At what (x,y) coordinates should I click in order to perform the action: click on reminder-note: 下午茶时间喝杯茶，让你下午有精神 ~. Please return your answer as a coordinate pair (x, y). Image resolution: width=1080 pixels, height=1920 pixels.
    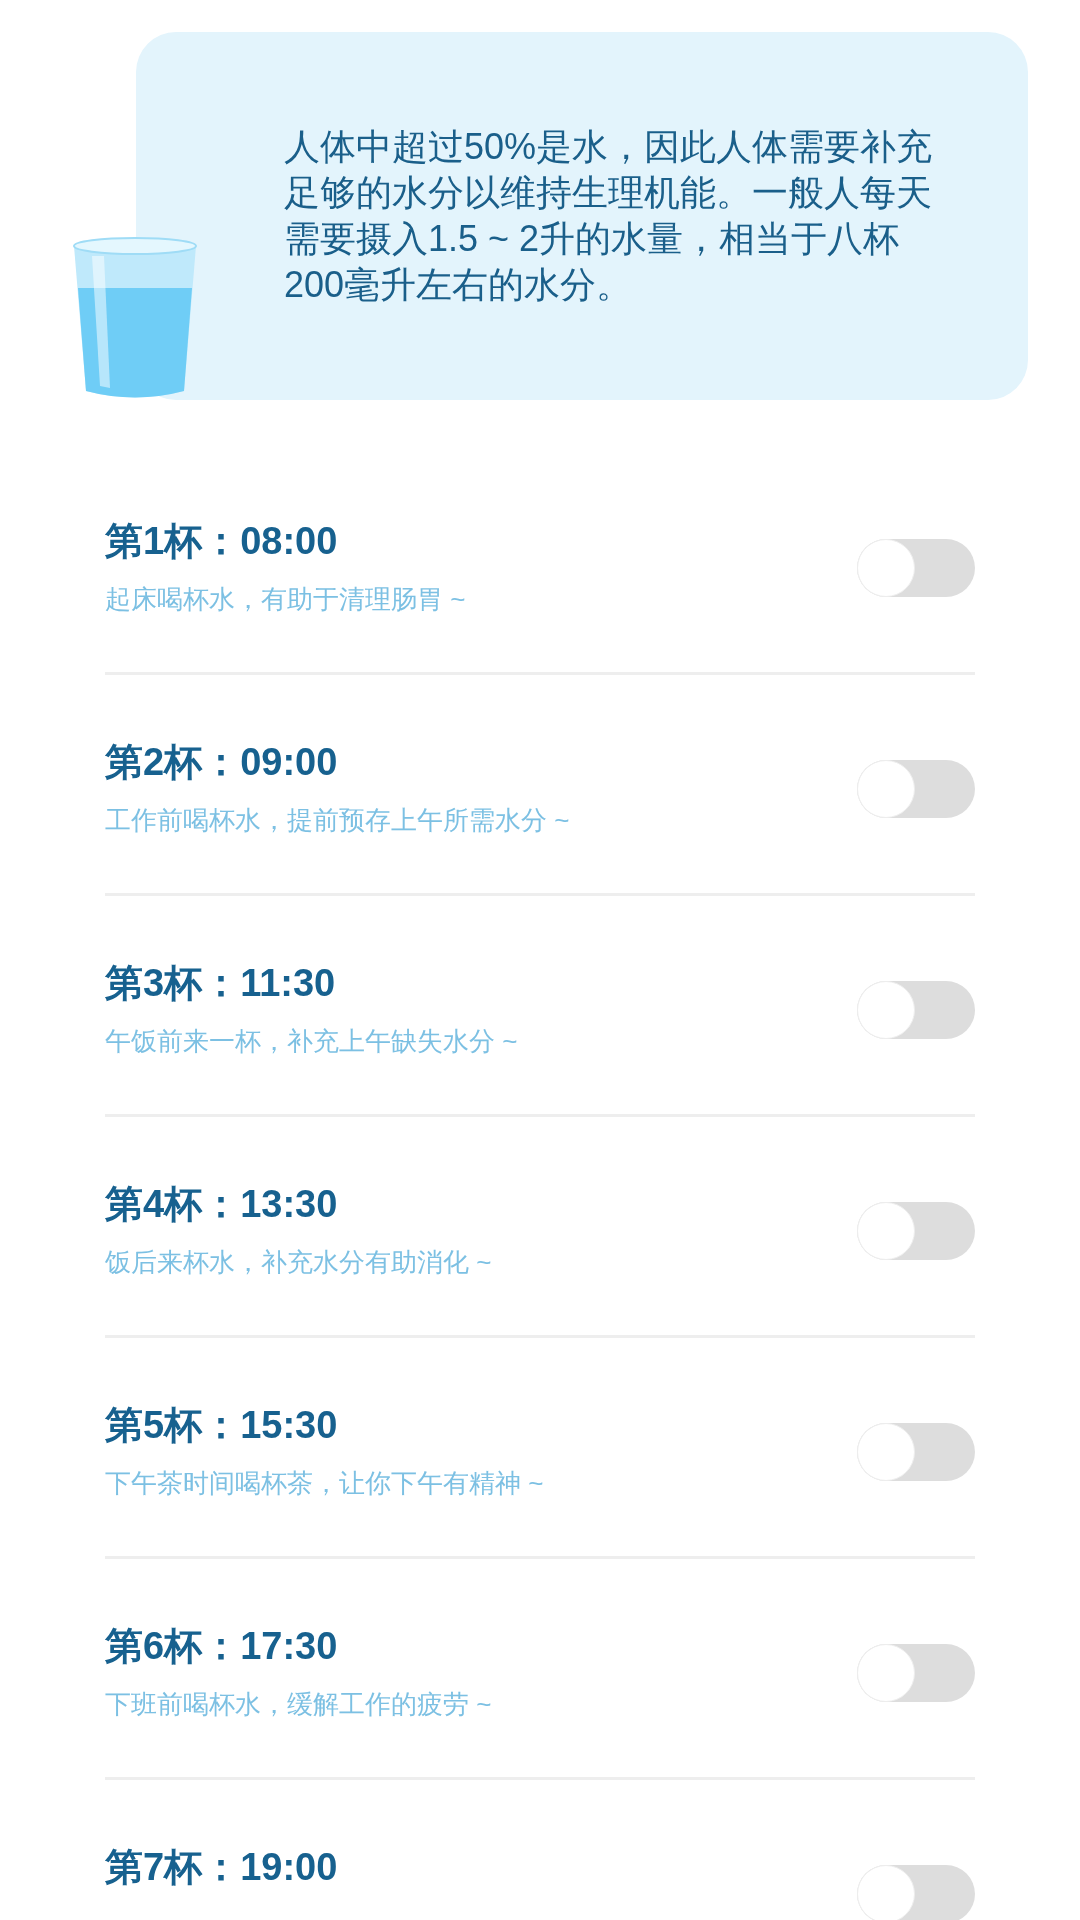
    Looking at the image, I should click on (324, 1483).